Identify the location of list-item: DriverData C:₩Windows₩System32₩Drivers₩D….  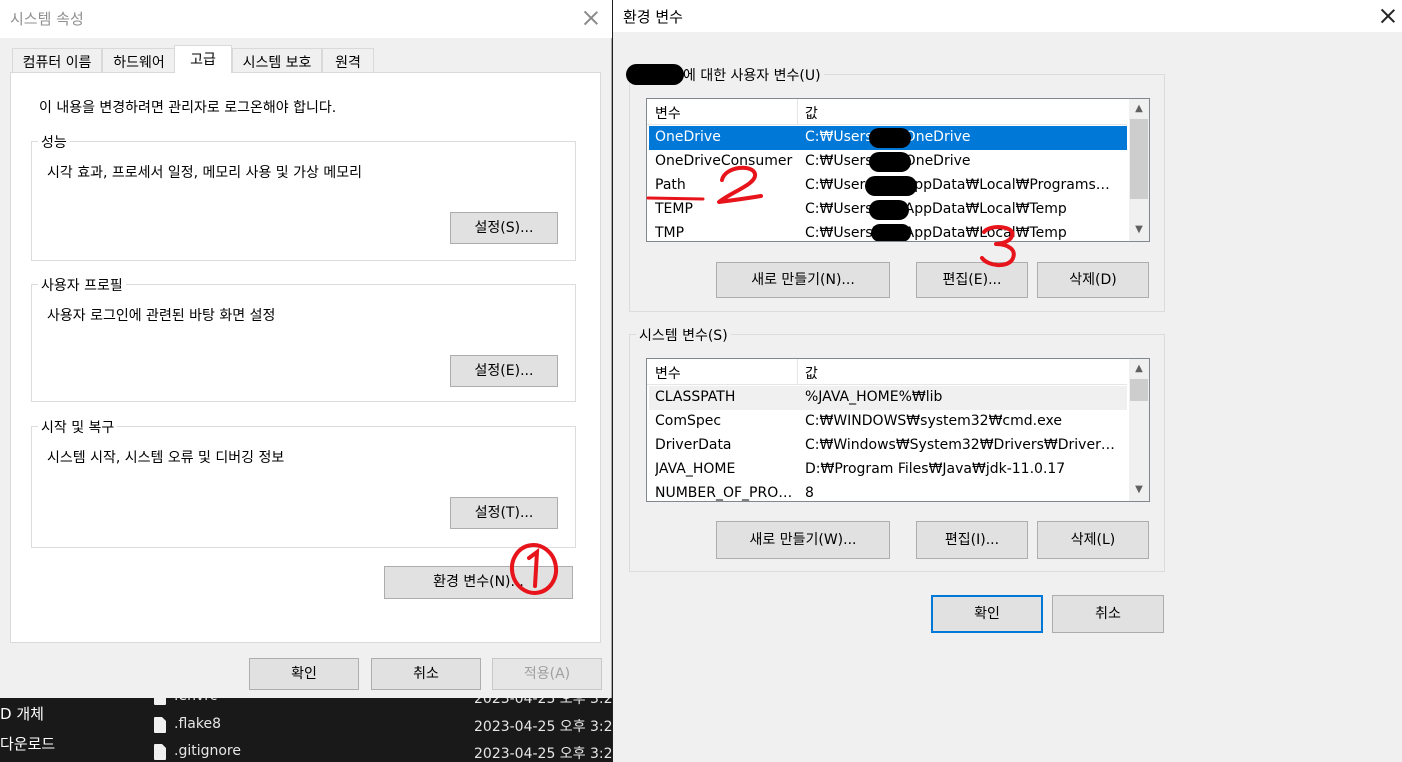
(888, 446).